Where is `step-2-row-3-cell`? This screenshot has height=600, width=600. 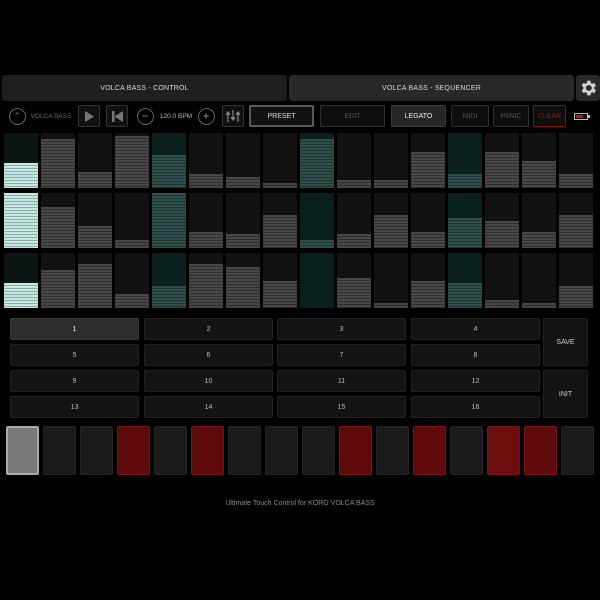
step-2-row-3-cell is located at coordinates (58, 280).